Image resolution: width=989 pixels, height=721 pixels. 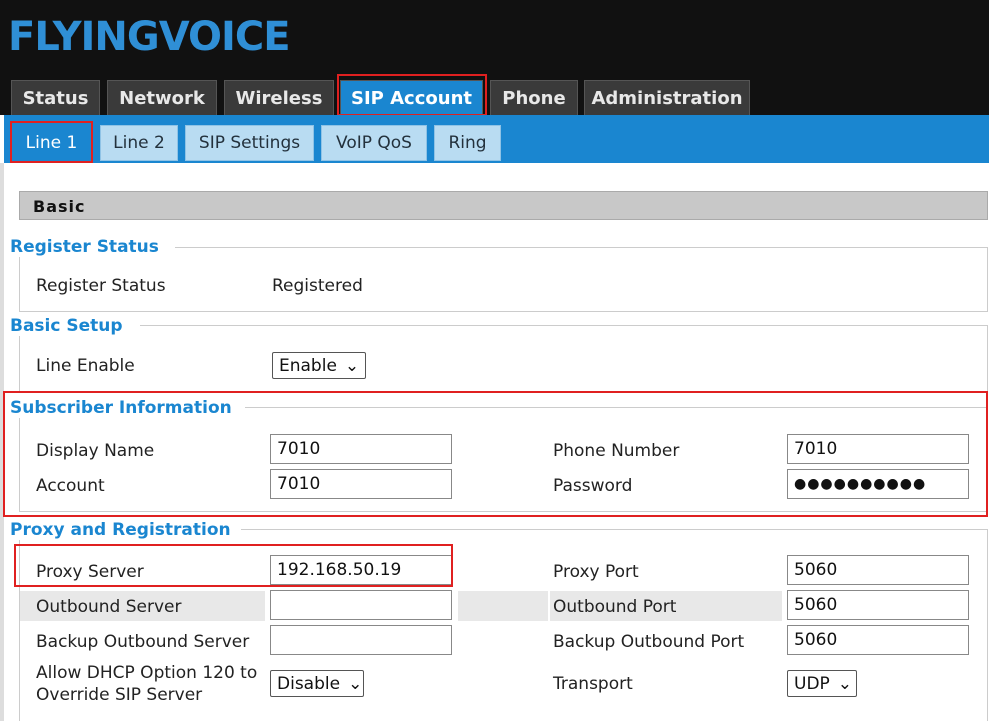 What do you see at coordinates (90, 572) in the screenshot?
I see `proxy-server-label: Proxy Server` at bounding box center [90, 572].